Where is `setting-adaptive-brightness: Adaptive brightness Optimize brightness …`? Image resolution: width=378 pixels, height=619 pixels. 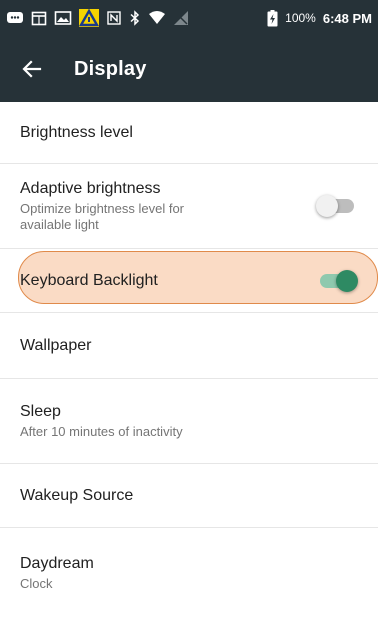
setting-adaptive-brightness: Adaptive brightness Optimize brightness … is located at coordinates (189, 206).